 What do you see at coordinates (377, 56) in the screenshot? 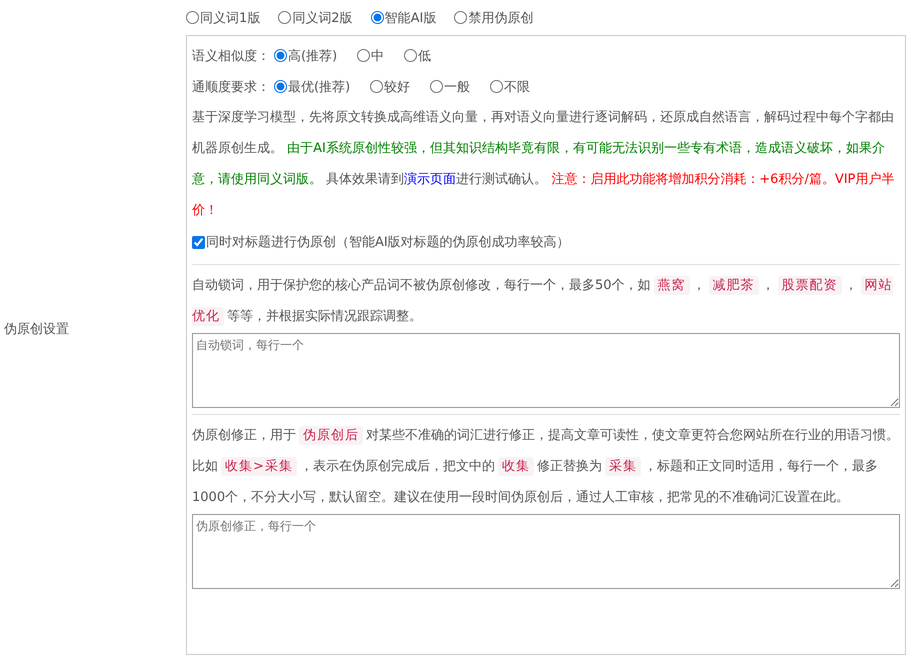
I see `radio-label: 中` at bounding box center [377, 56].